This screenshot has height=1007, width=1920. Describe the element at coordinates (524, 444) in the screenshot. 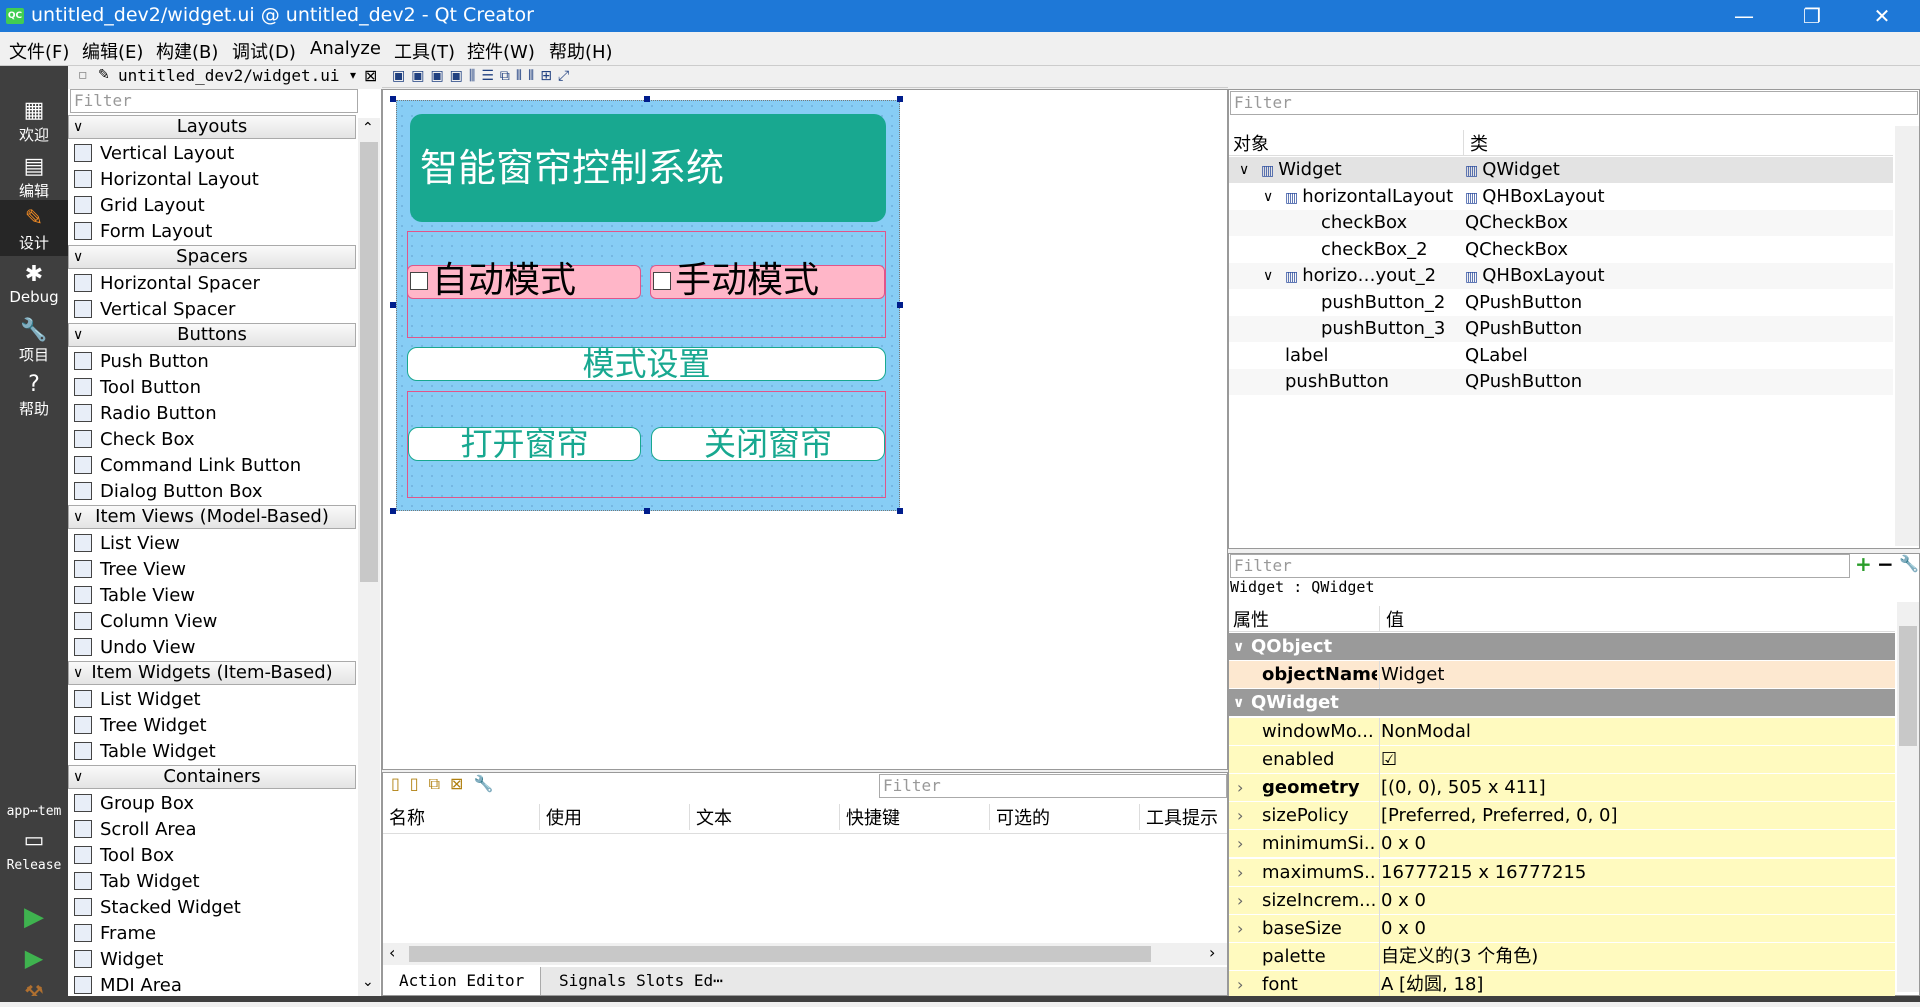

I see `open-curtain-button: 打开窗帘` at that location.